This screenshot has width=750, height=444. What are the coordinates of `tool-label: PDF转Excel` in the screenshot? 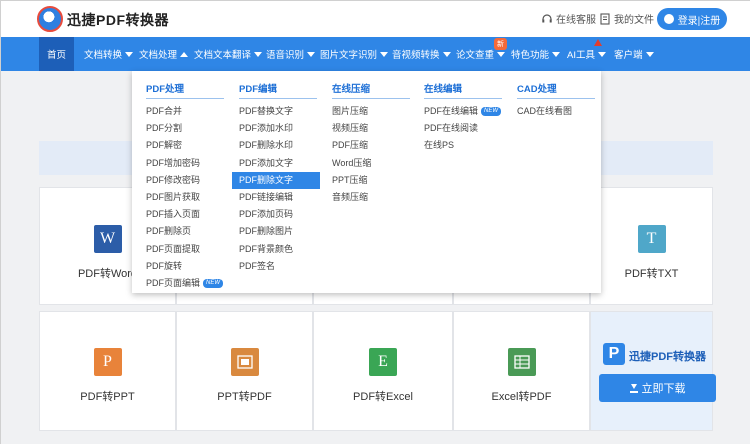 It's located at (383, 397).